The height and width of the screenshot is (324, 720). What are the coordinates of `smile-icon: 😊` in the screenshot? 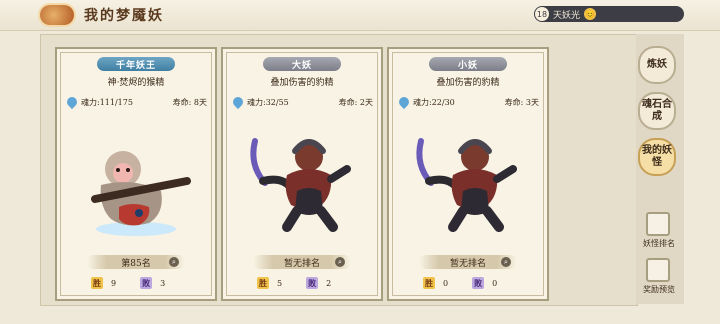 It's located at (590, 14).